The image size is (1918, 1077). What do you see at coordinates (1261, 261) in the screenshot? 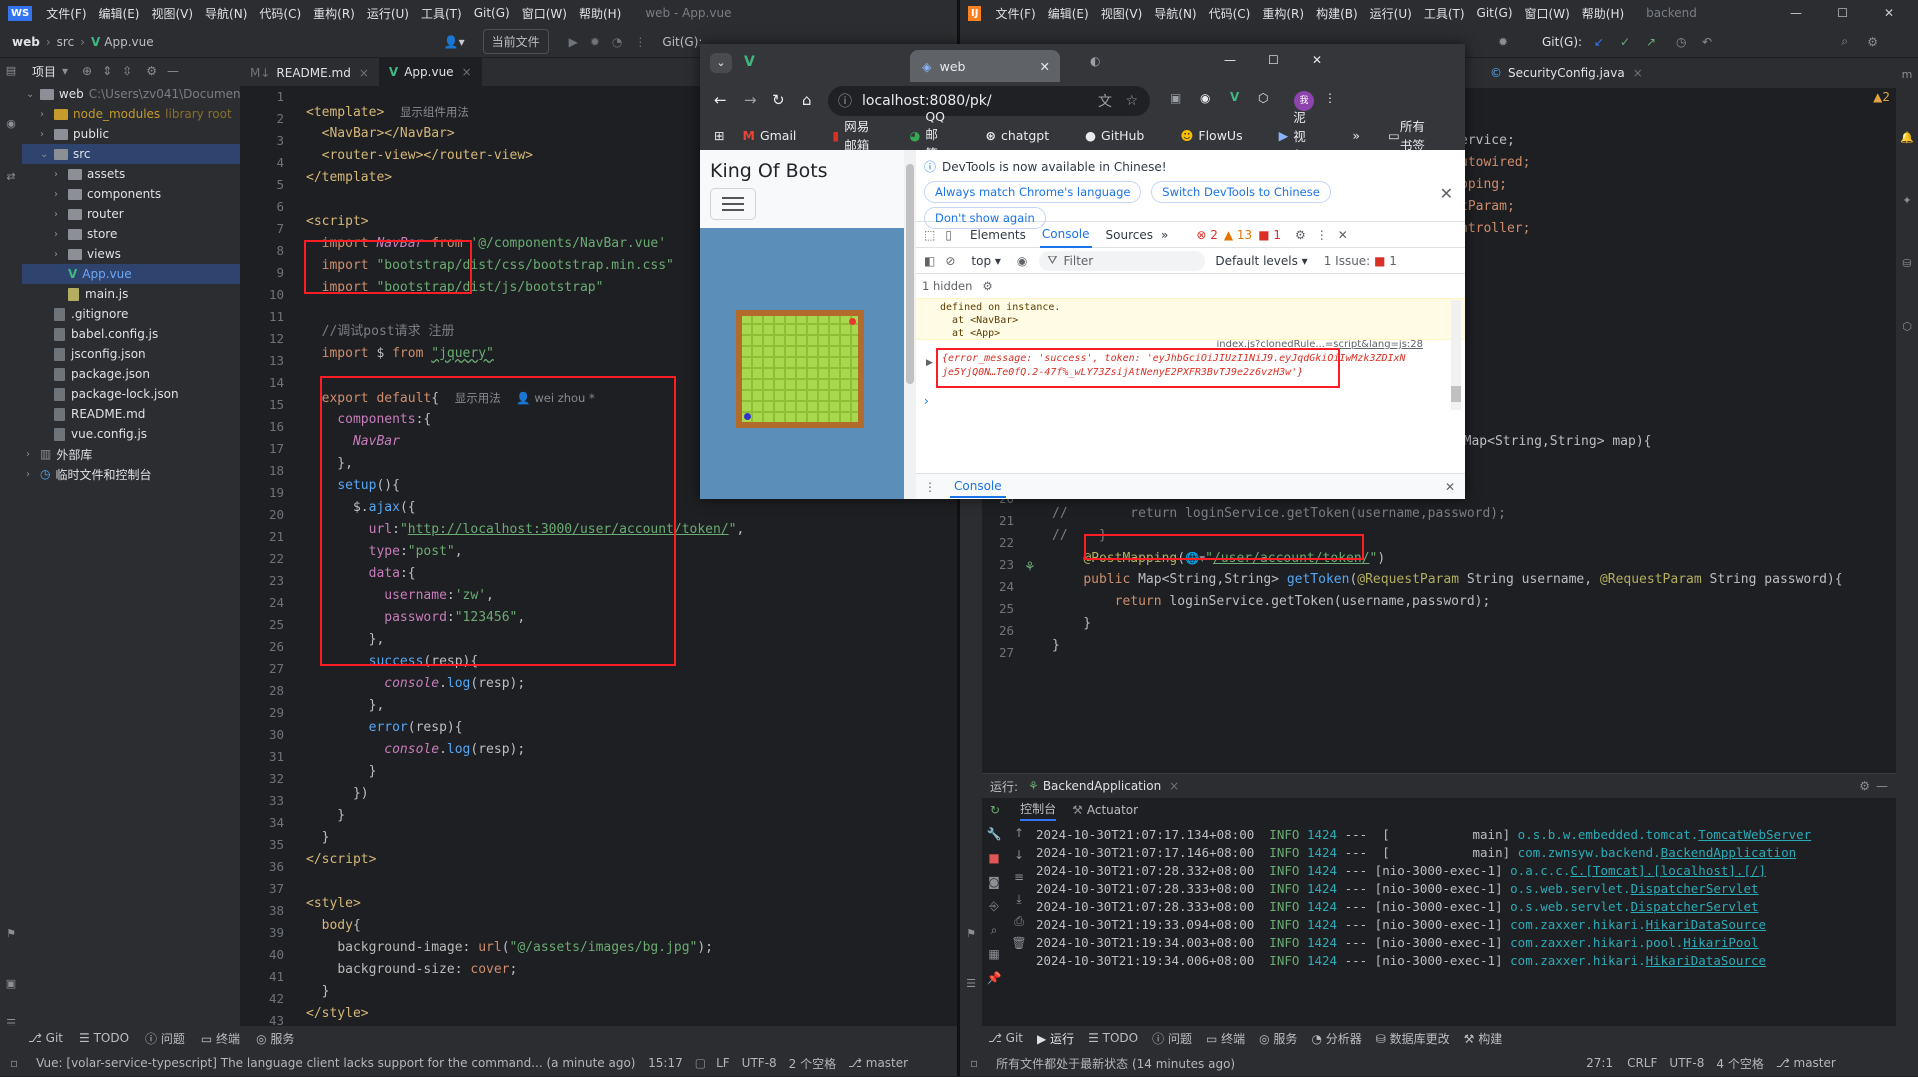
I see `log-levels-dropdown: Default levels ▾` at bounding box center [1261, 261].